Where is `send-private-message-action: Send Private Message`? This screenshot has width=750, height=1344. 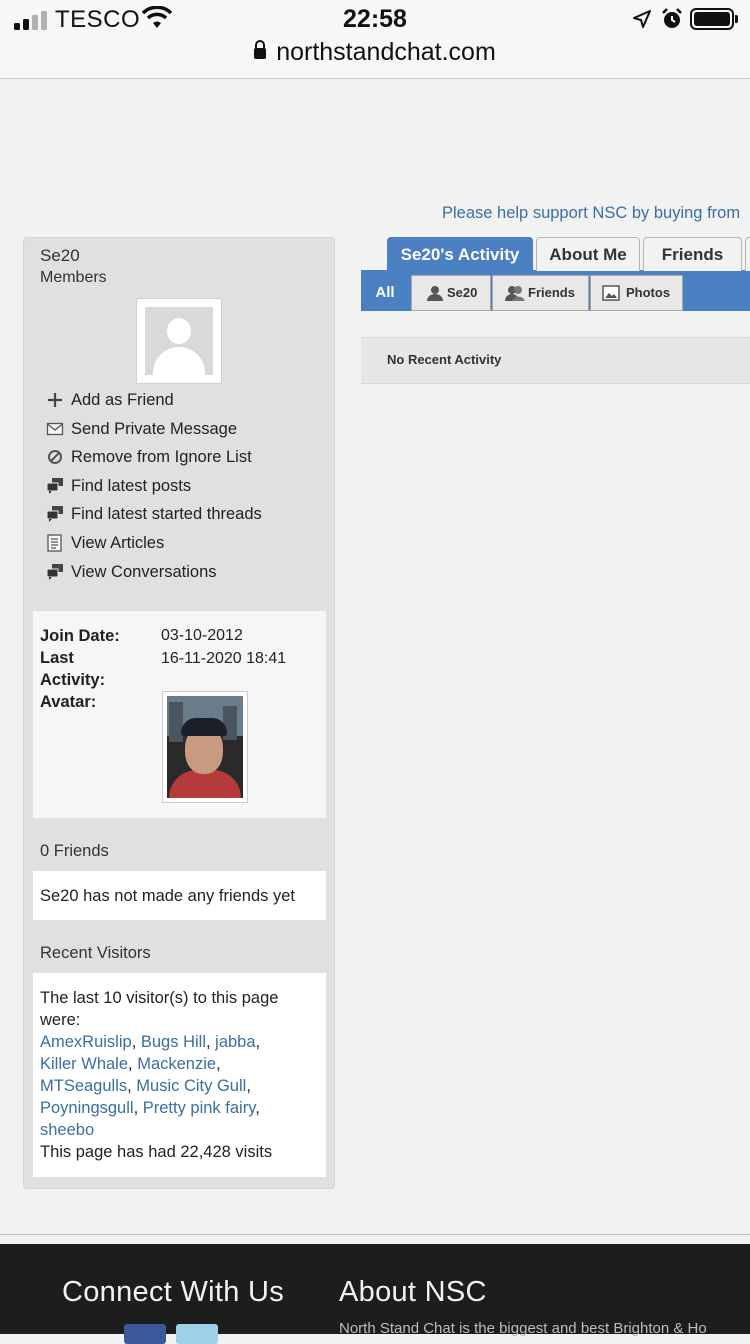 send-private-message-action: Send Private Message is located at coordinates (154, 431).